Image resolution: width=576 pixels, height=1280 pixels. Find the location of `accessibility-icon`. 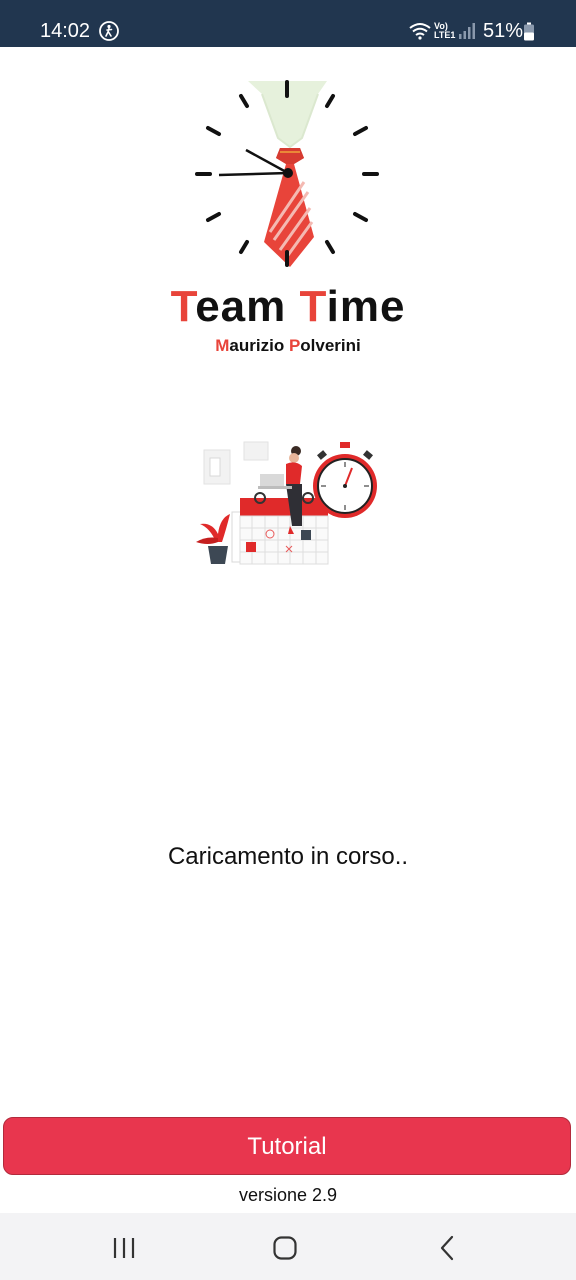

accessibility-icon is located at coordinates (109, 33).